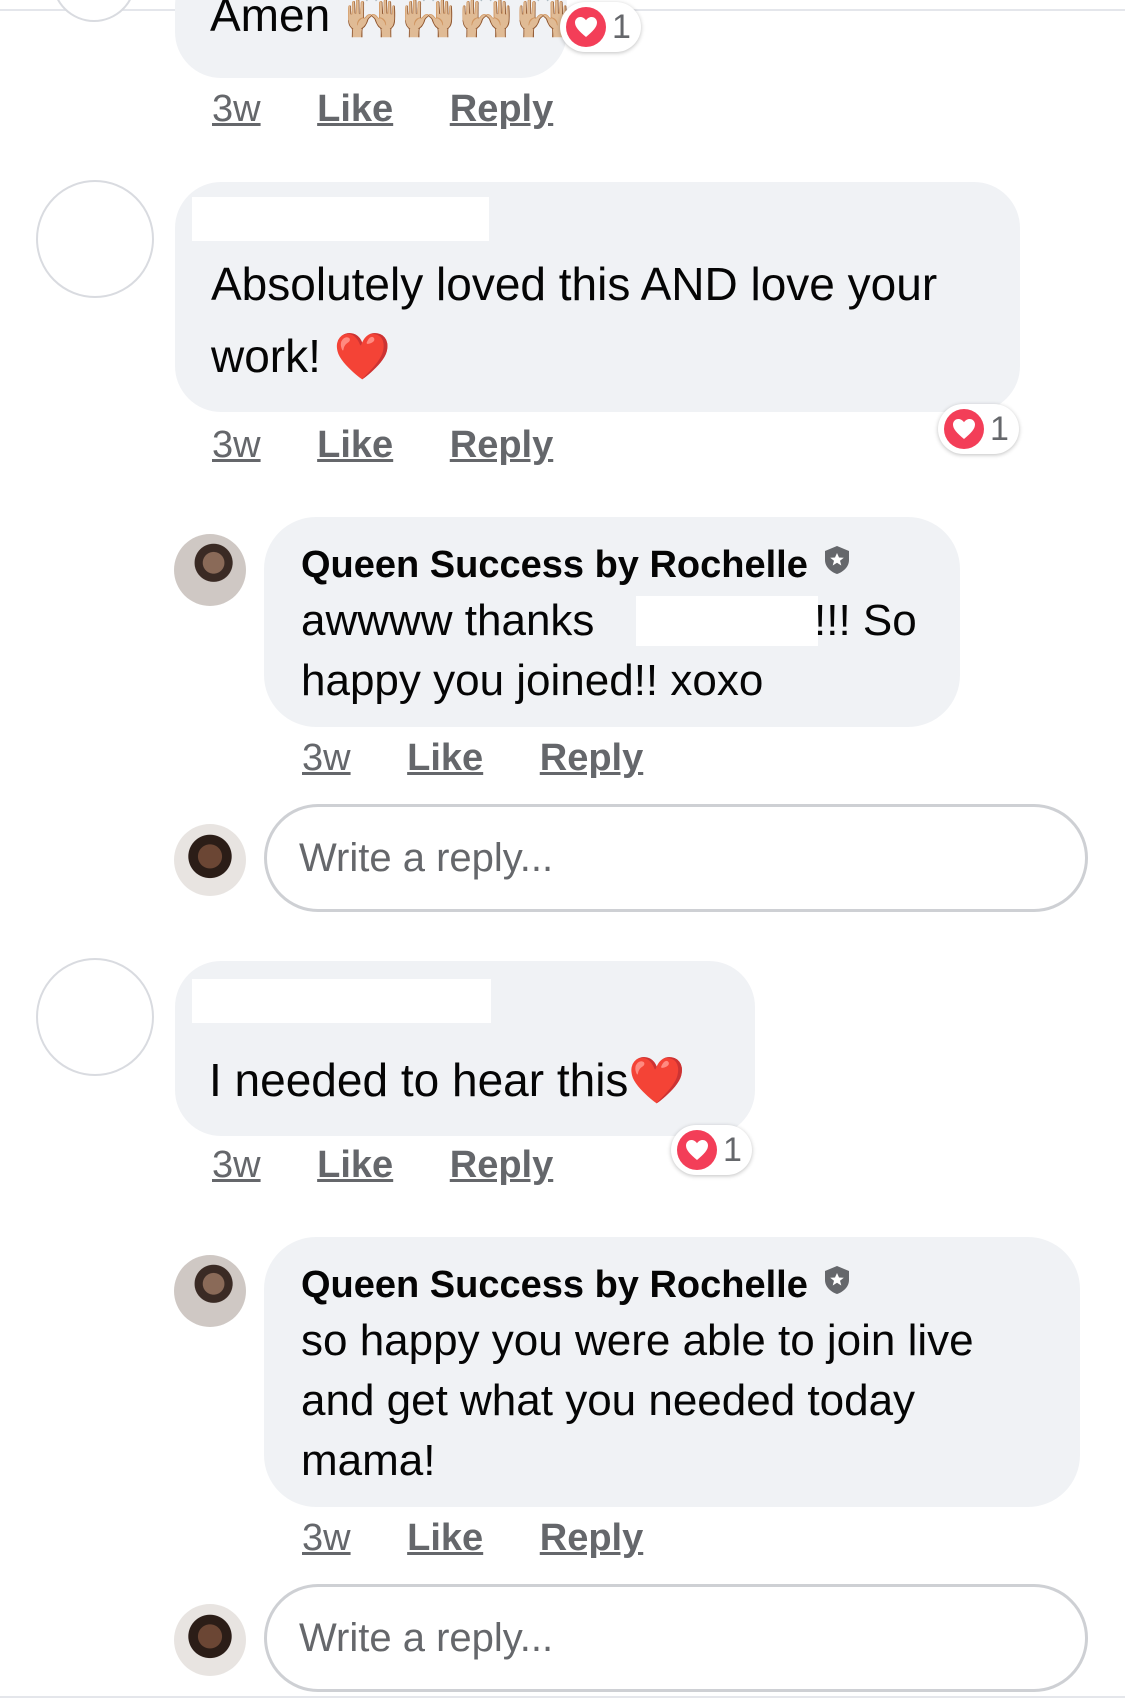  What do you see at coordinates (637, 1340) in the screenshot?
I see `reply-text-line: so happy you were able to join live` at bounding box center [637, 1340].